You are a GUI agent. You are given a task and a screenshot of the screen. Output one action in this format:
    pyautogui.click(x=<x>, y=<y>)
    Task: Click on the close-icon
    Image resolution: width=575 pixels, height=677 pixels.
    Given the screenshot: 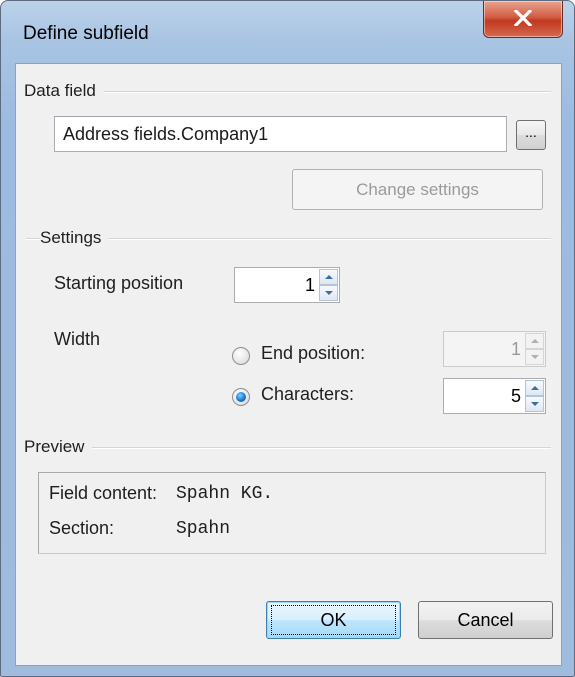 What is the action you would take?
    pyautogui.click(x=523, y=18)
    